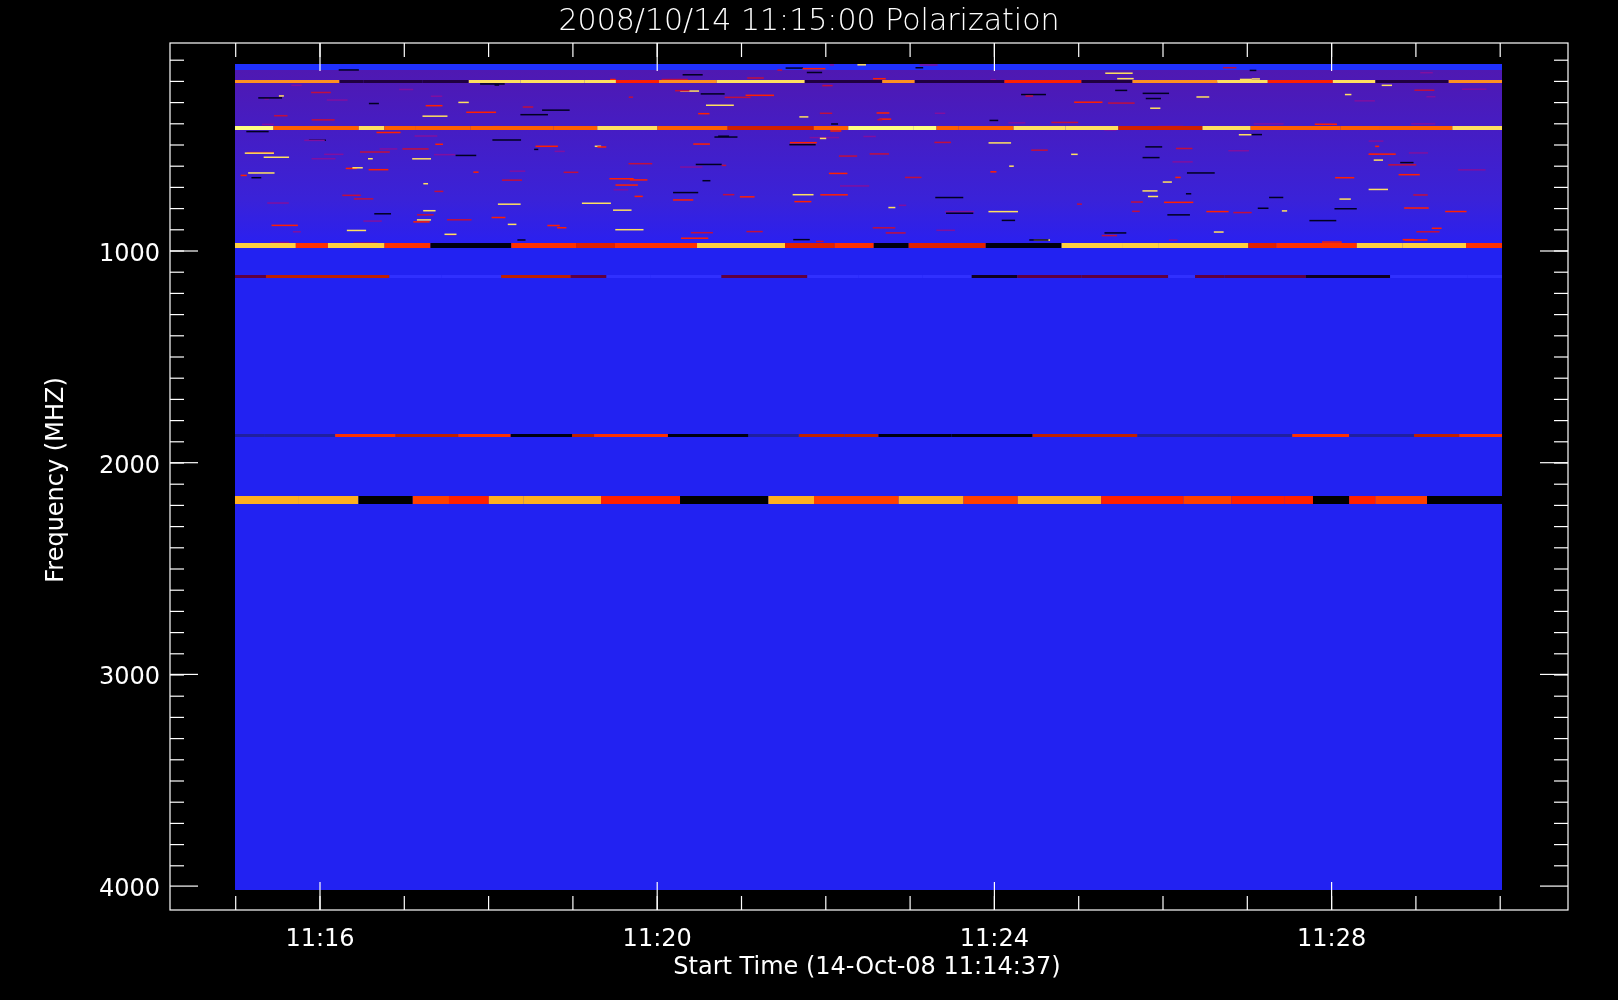 This screenshot has width=1618, height=1000. Describe the element at coordinates (129, 676) in the screenshot. I see `tick-label: 3000` at that location.